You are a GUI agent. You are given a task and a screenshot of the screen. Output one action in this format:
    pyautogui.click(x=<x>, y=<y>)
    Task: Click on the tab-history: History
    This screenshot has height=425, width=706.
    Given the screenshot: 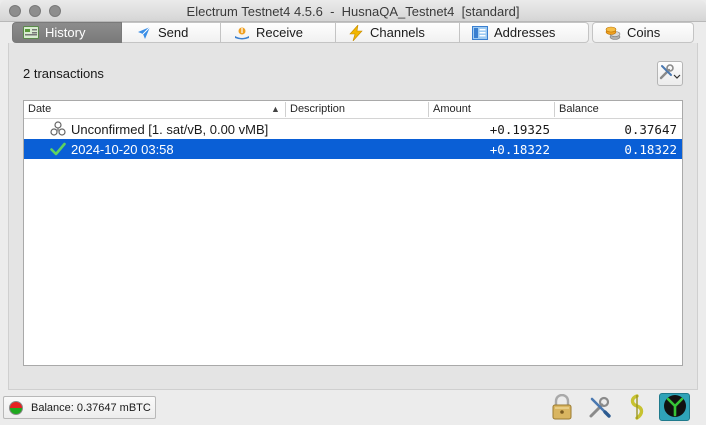 What is the action you would take?
    pyautogui.click(x=67, y=32)
    